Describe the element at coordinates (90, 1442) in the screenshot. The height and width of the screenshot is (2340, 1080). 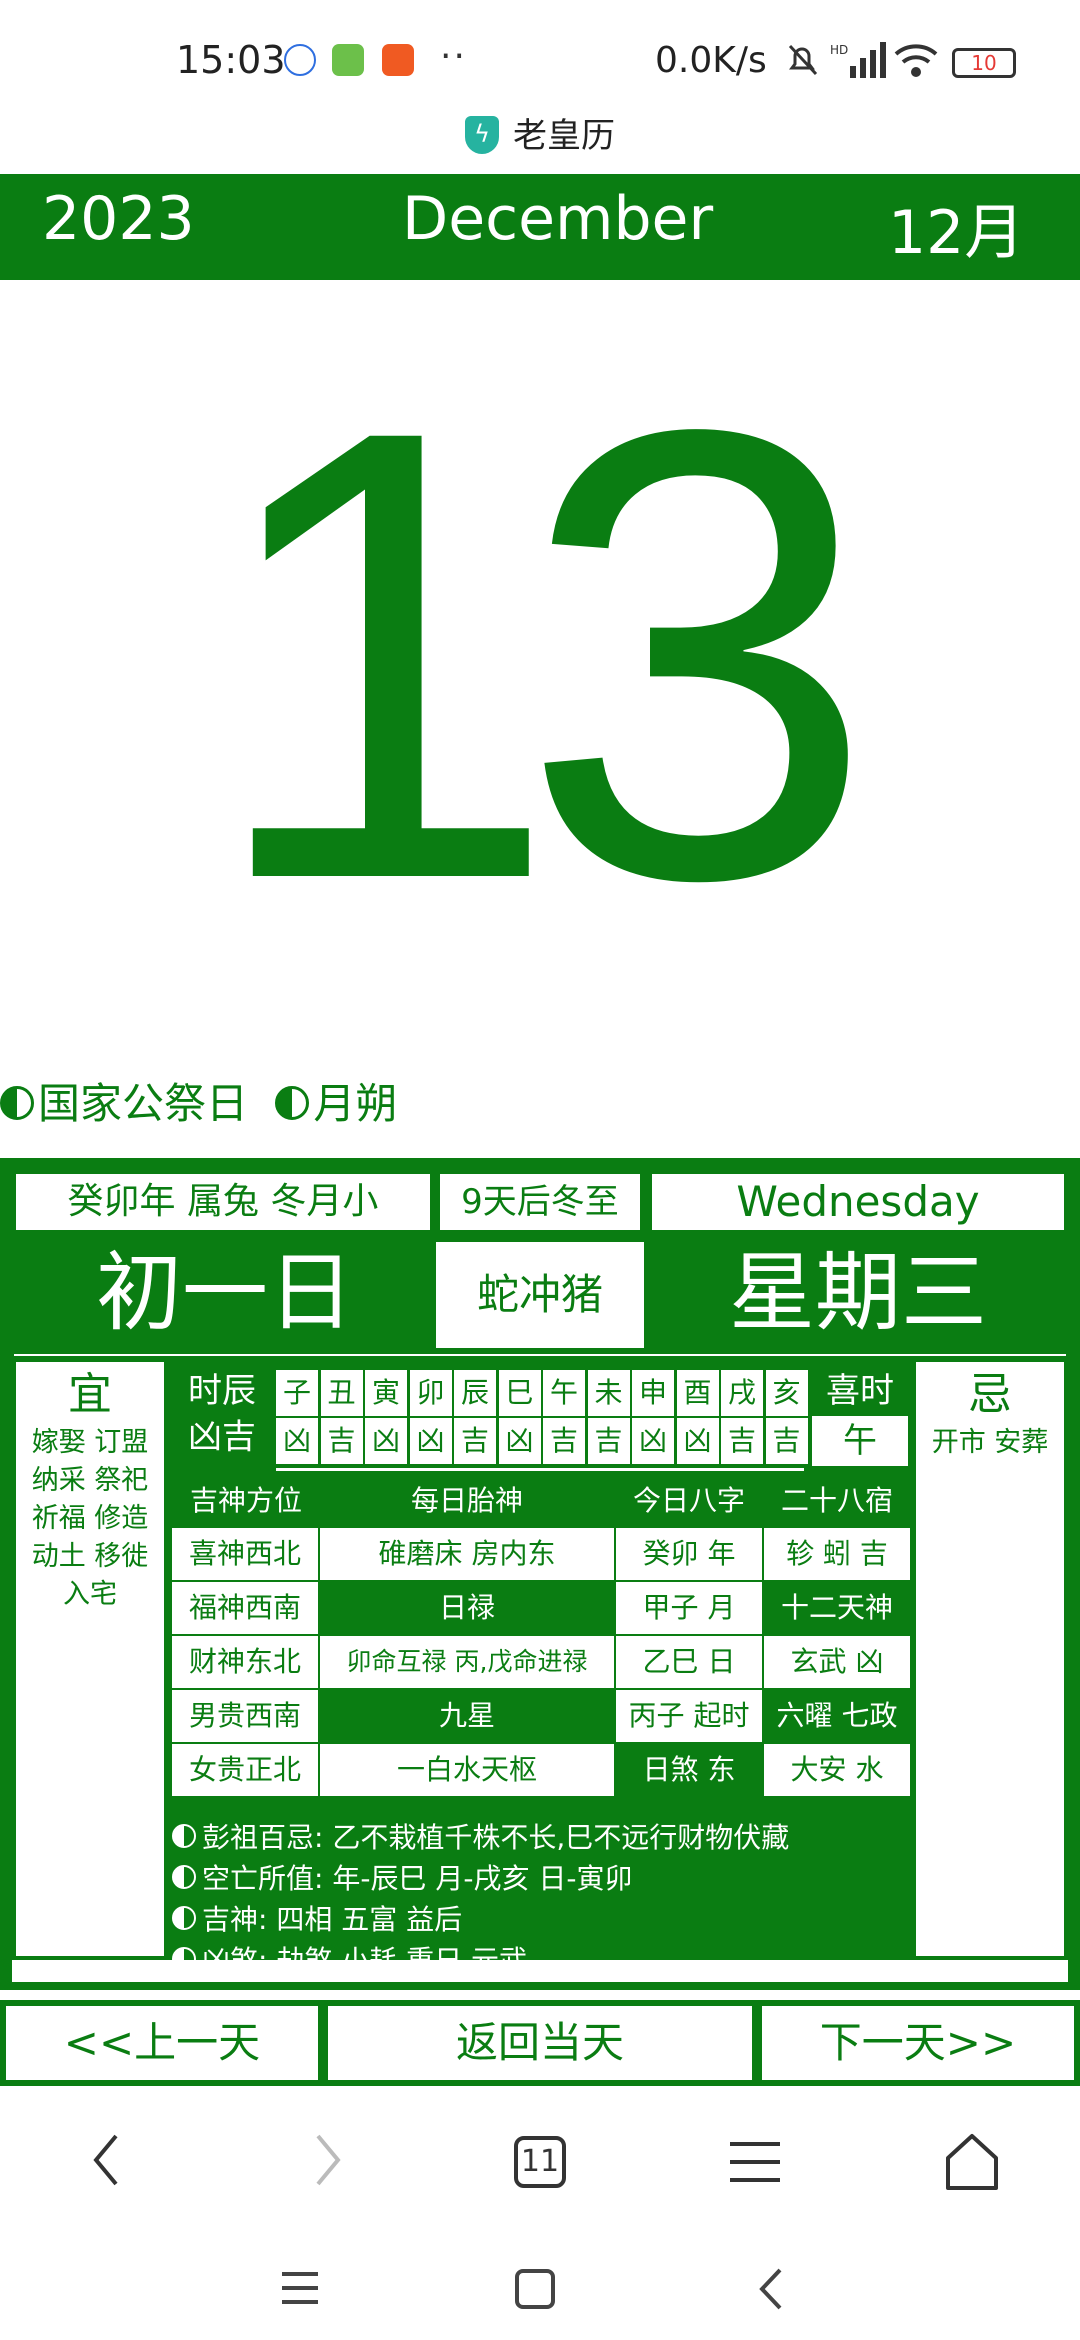
I see `yi-line: 嫁娶 订盟` at that location.